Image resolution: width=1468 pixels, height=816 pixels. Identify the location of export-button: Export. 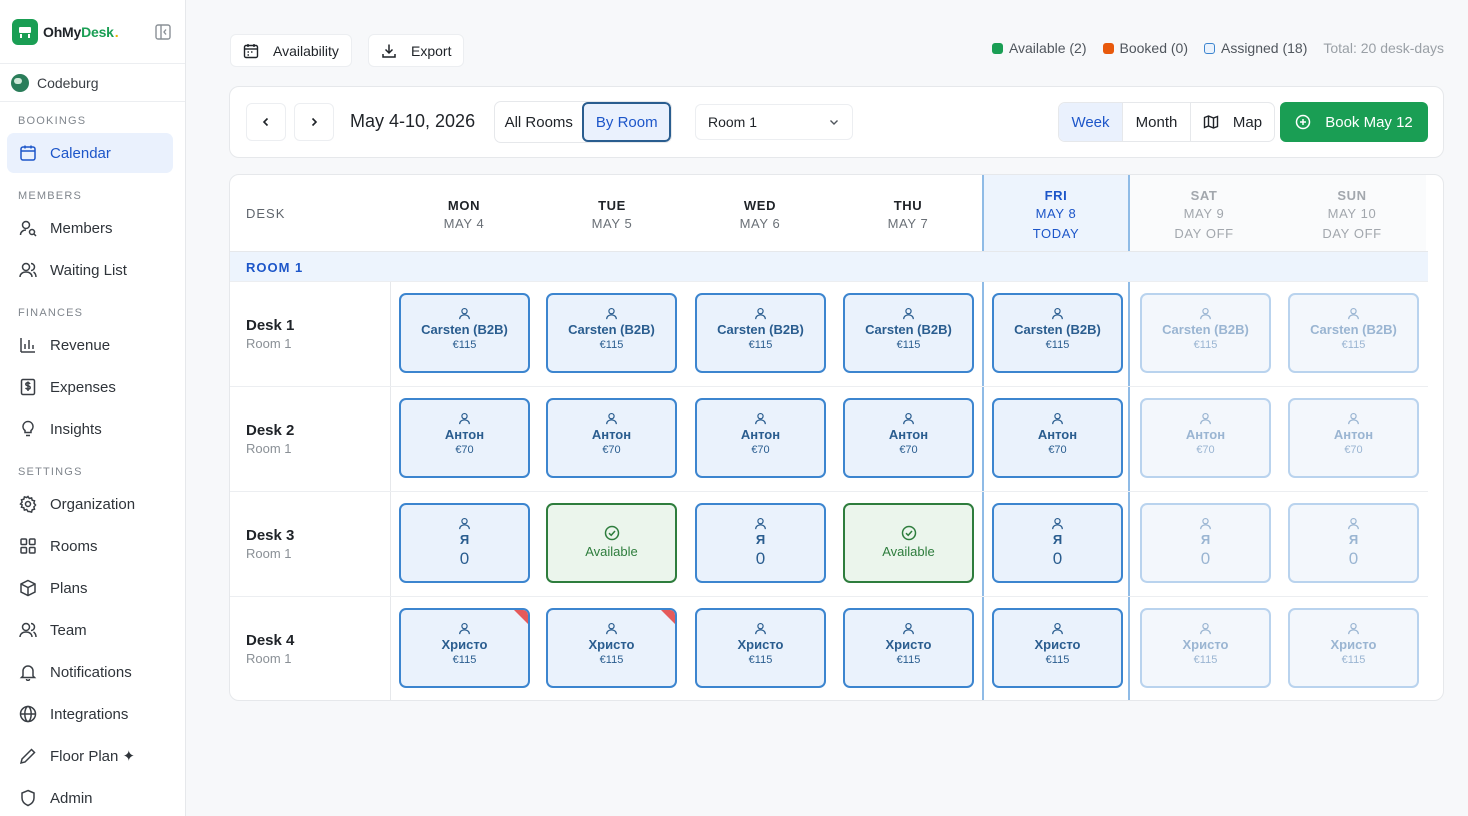
(416, 50).